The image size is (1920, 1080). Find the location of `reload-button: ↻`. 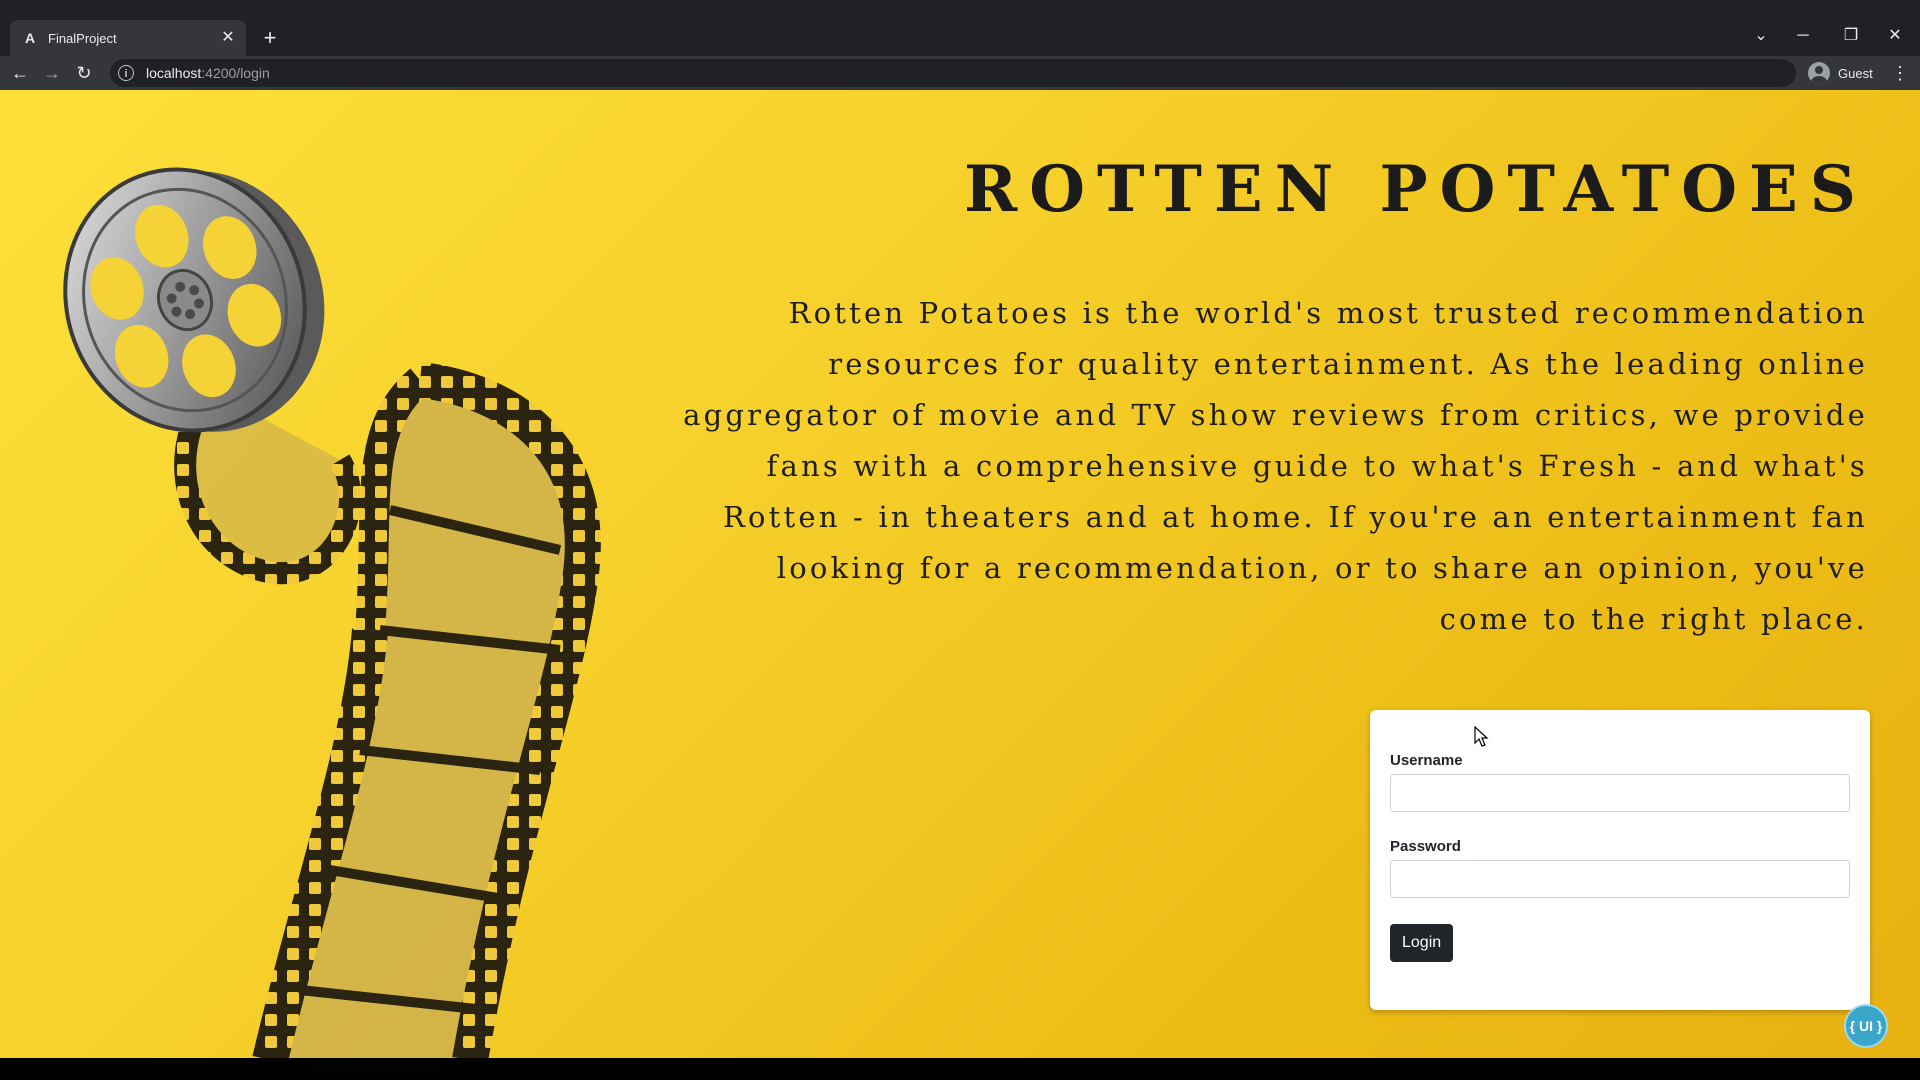

reload-button: ↻ is located at coordinates (84, 73).